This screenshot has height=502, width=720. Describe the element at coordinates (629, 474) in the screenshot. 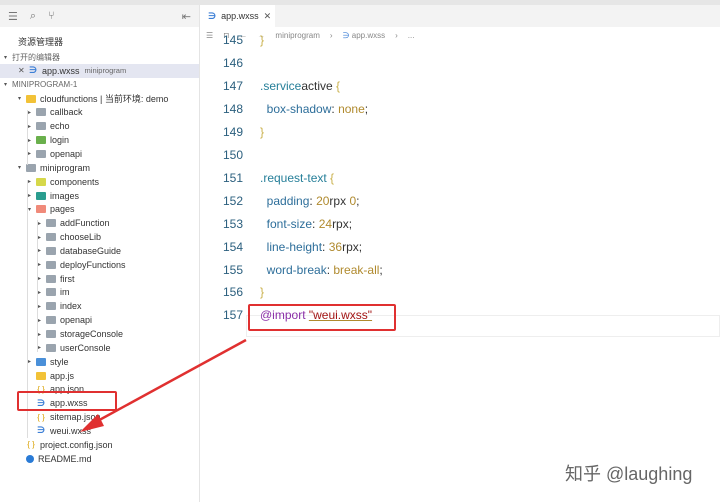

I see `watermark: 知乎 @laughing` at that location.